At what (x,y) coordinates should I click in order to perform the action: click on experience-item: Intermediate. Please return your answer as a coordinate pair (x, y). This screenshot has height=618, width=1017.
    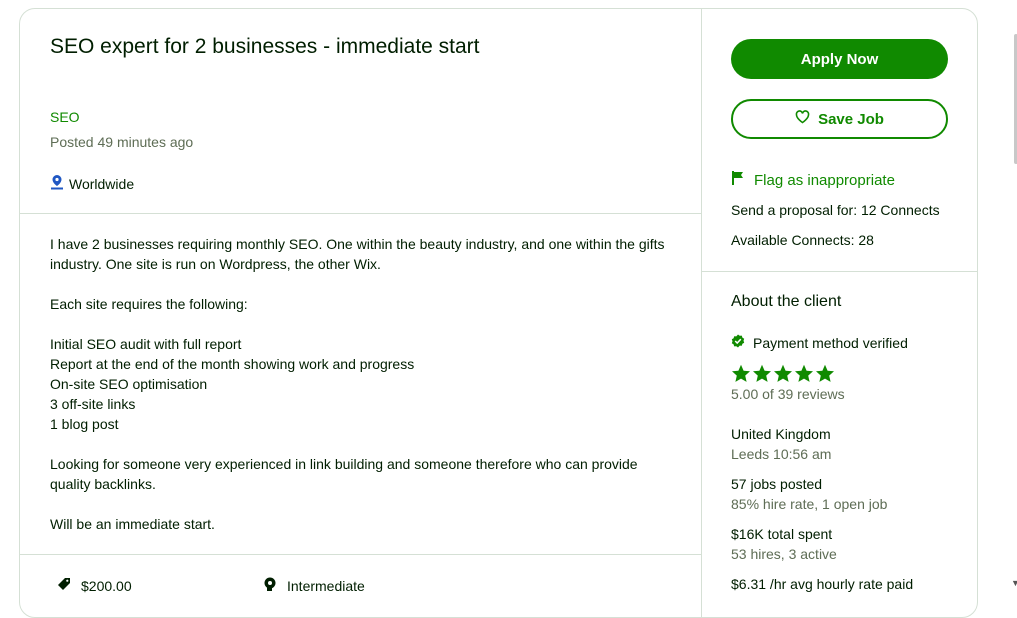
    Looking at the image, I should click on (313, 585).